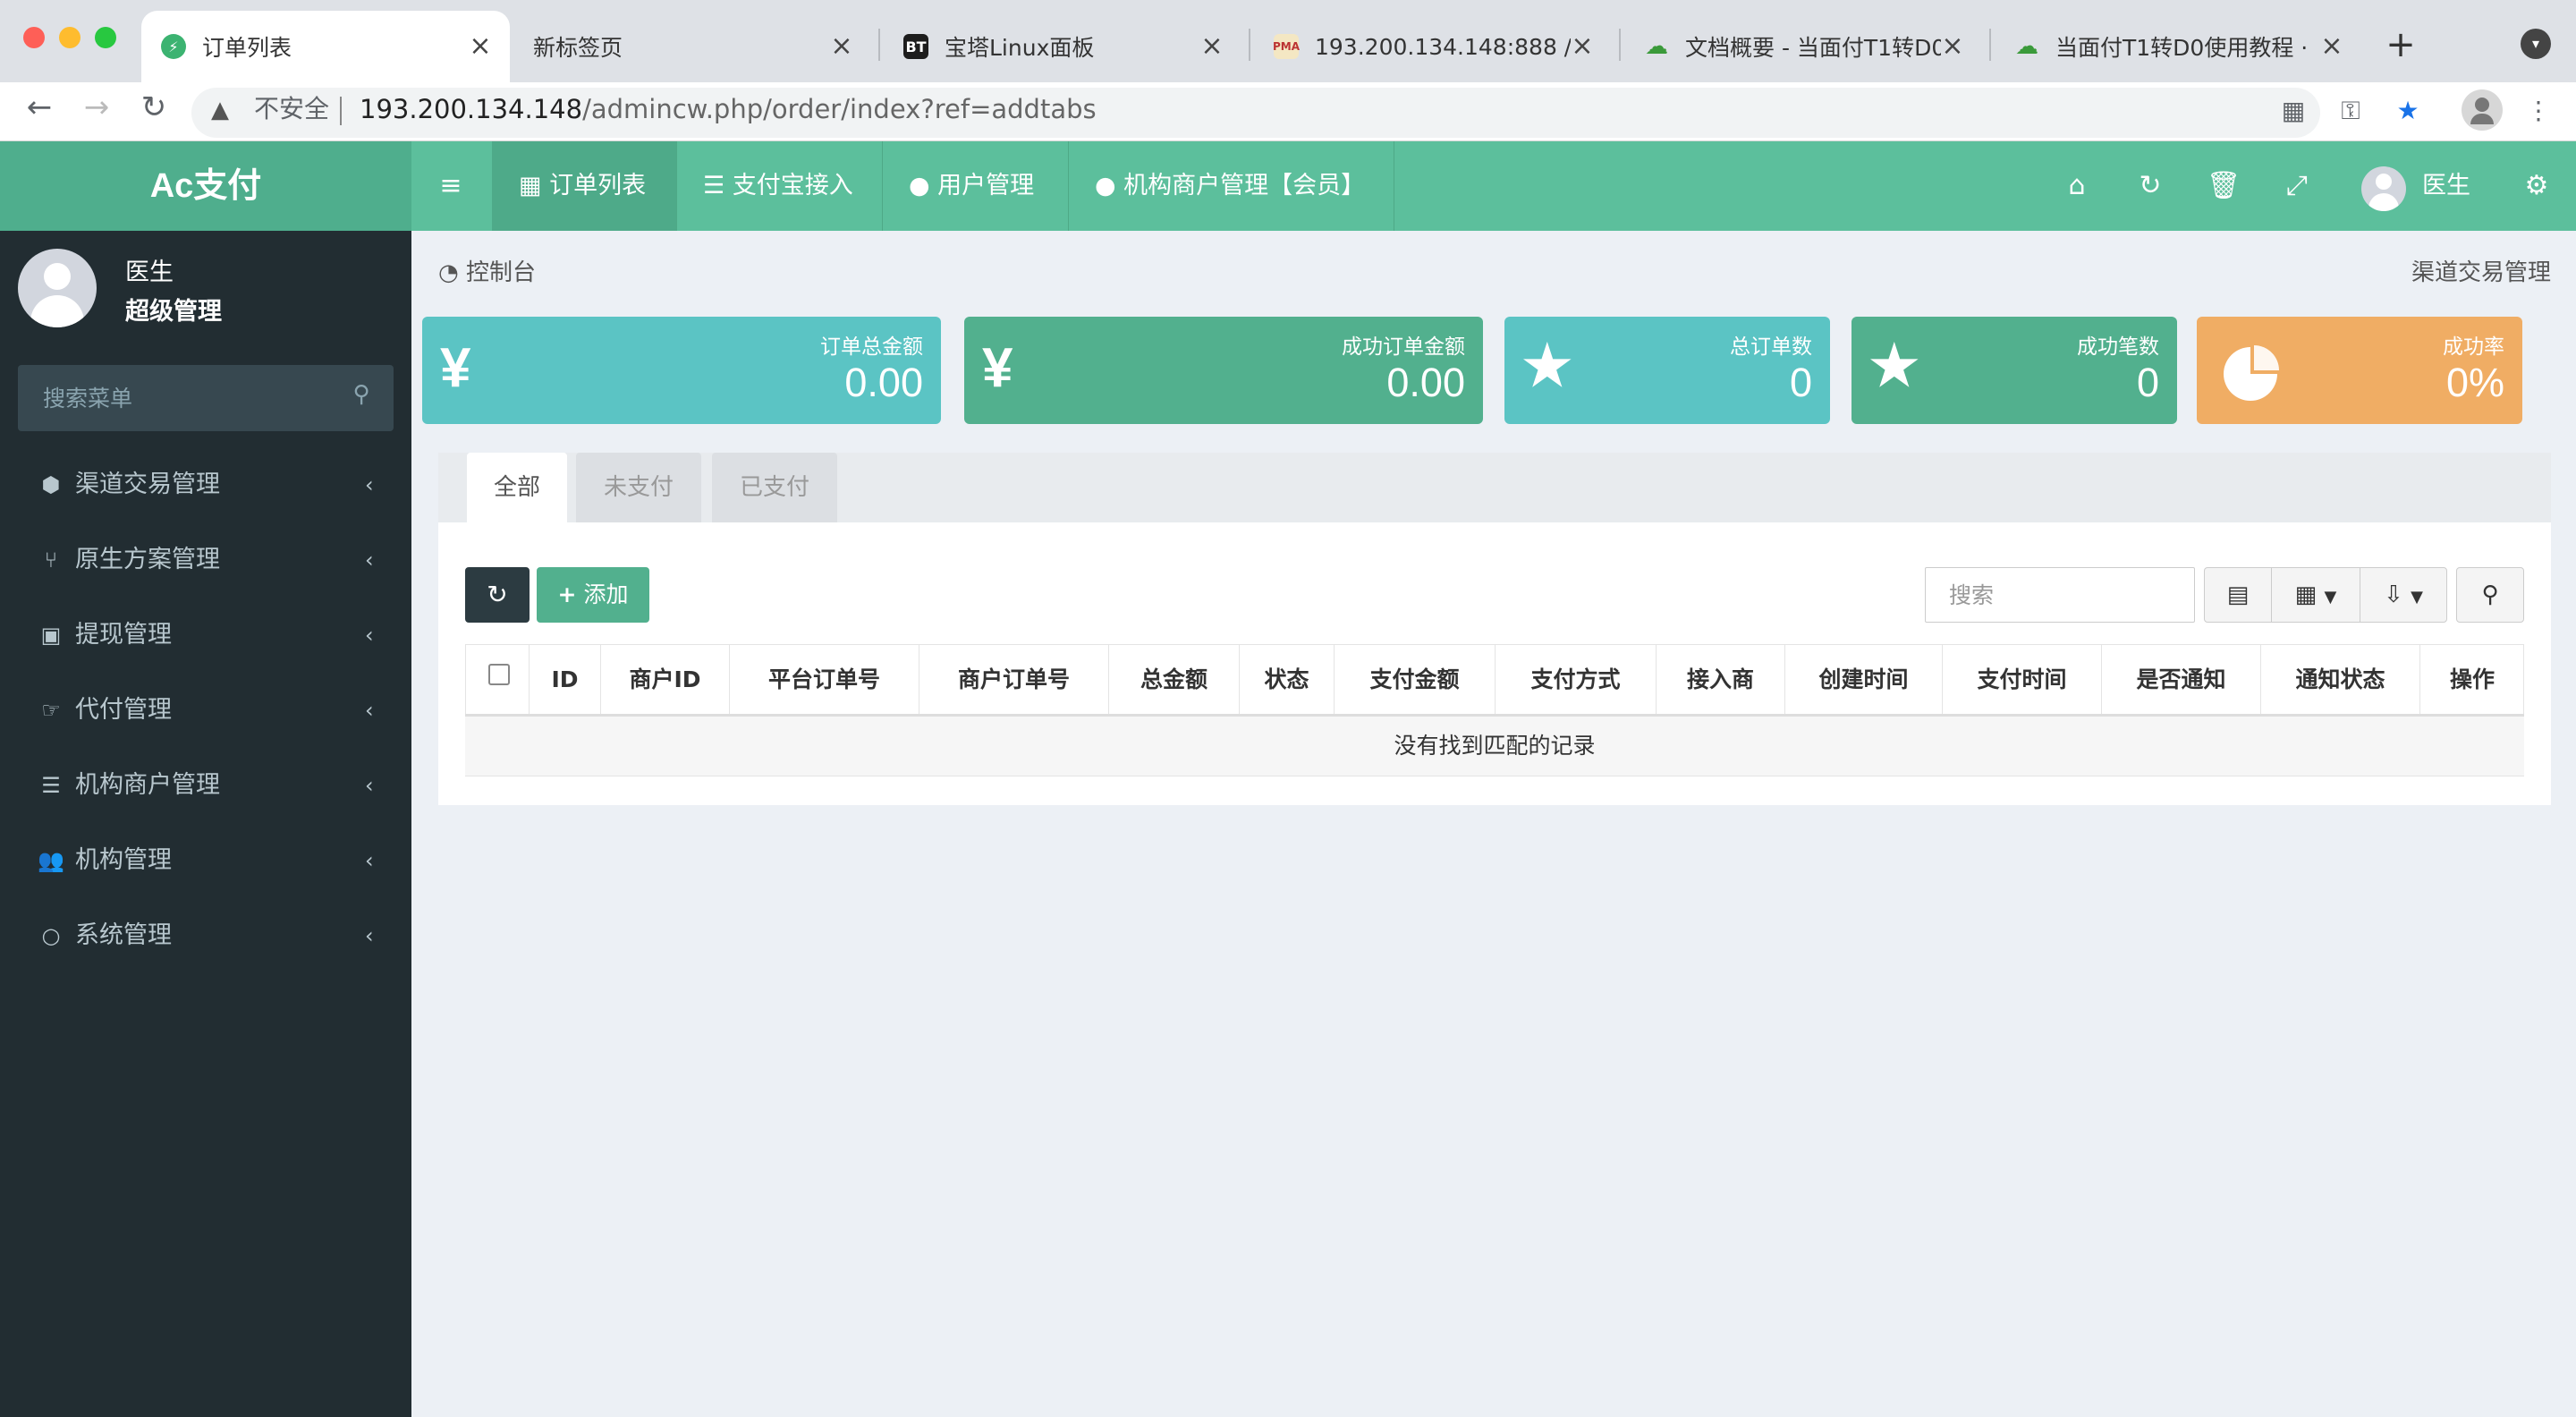 The height and width of the screenshot is (1417, 2576). What do you see at coordinates (34, 38) in the screenshot?
I see `close-window-button` at bounding box center [34, 38].